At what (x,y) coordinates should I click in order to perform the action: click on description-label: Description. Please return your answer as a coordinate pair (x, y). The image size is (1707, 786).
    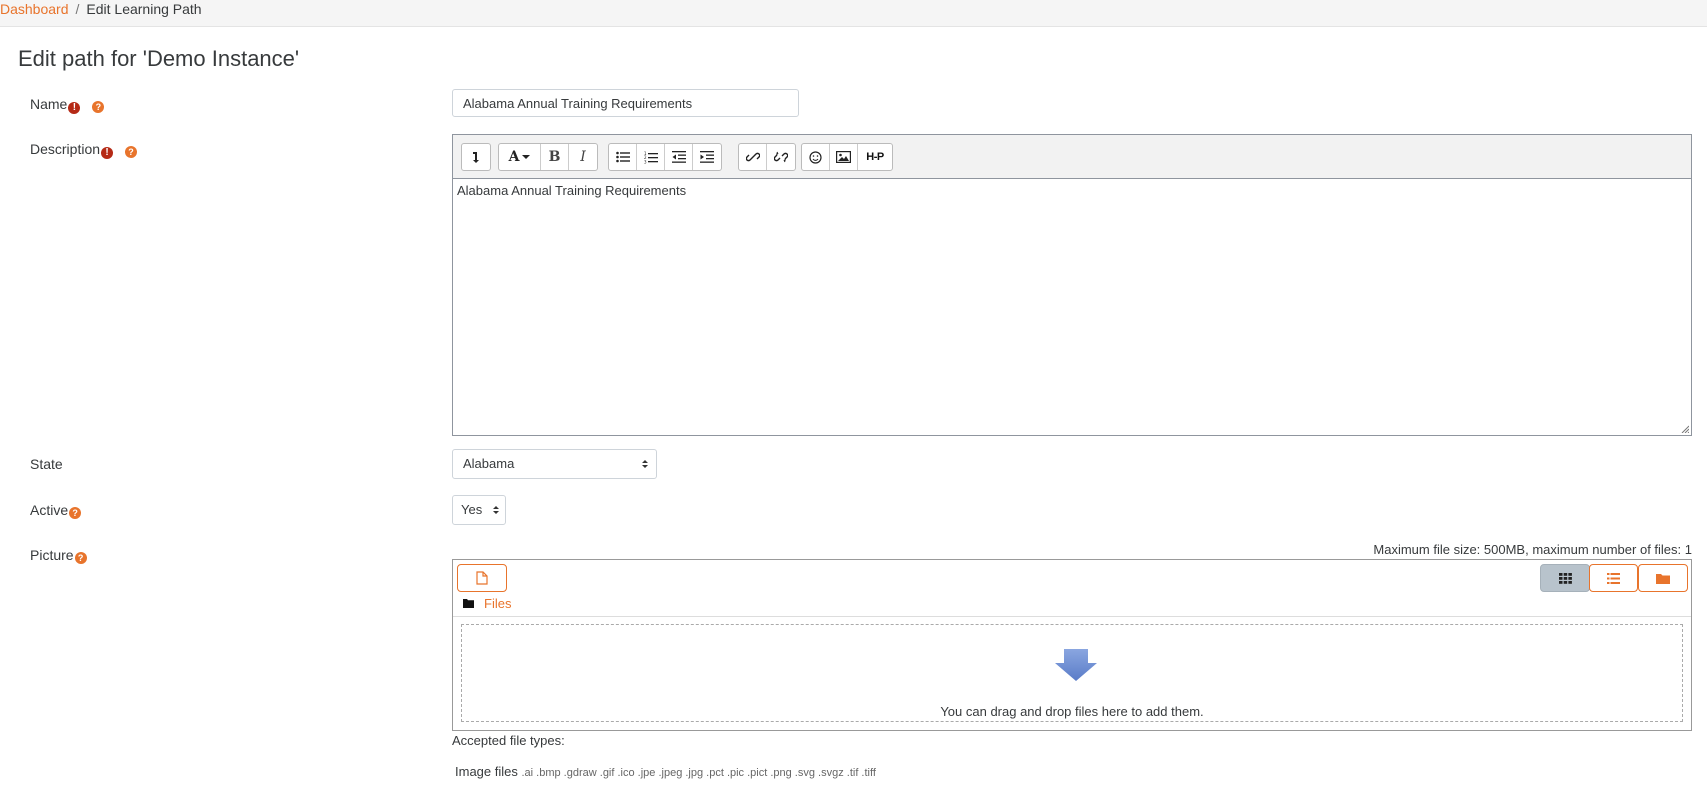
    Looking at the image, I should click on (65, 149).